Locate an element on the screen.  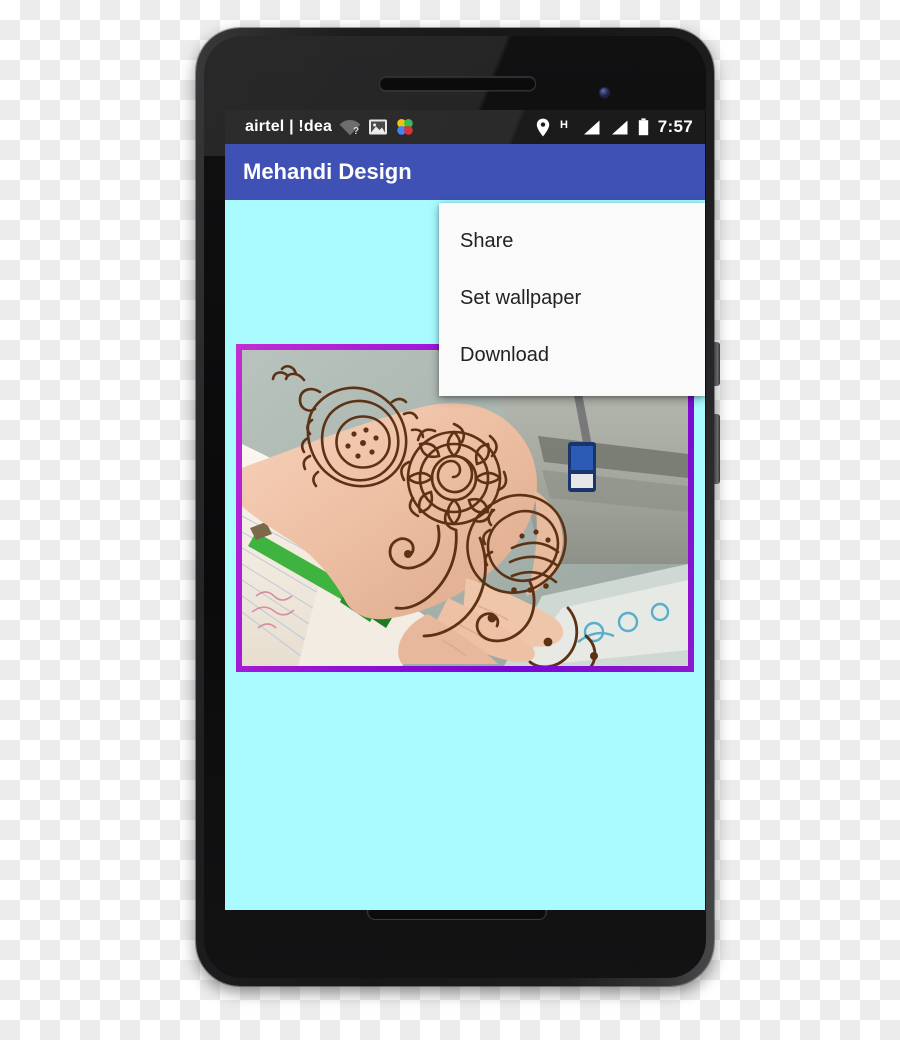
menu-item-share: Share is located at coordinates (572, 241).